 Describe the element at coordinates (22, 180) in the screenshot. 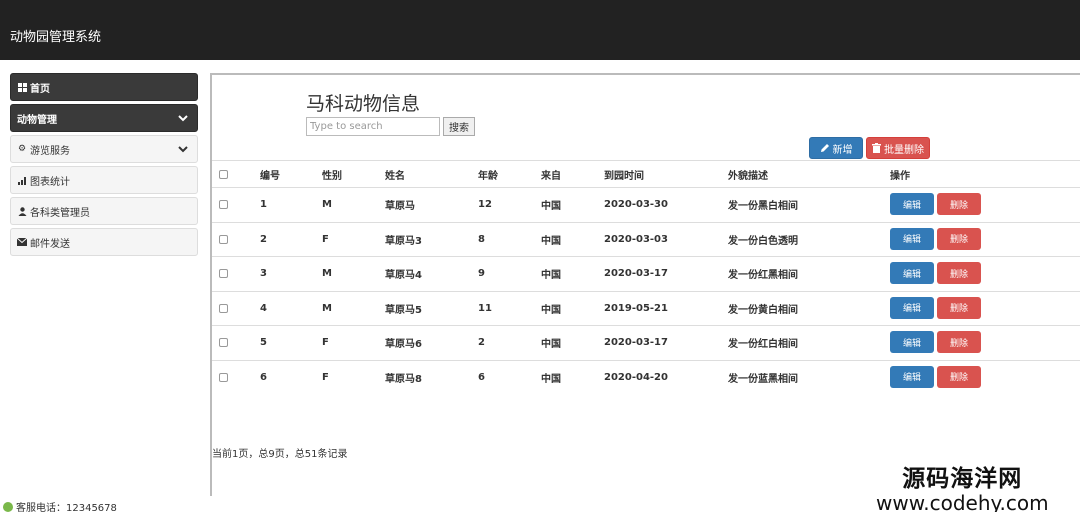

I see `bar-chart-icon` at that location.